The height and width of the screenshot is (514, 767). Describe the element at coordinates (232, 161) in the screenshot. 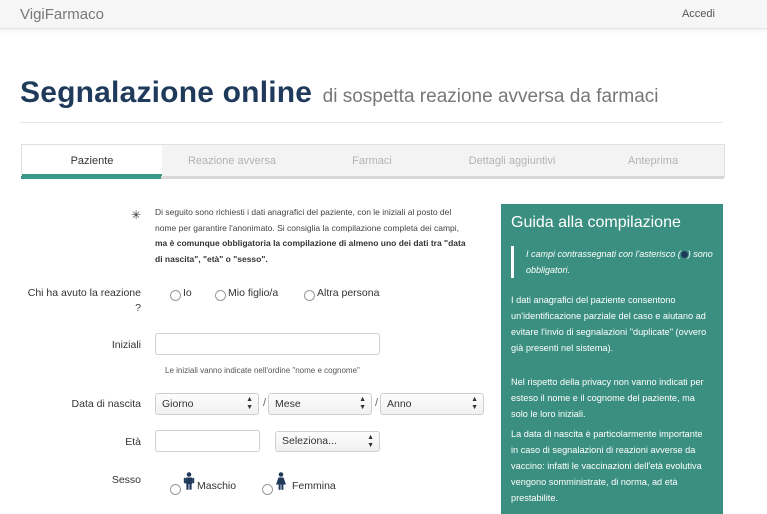

I see `tab-reazione-avversa: Reazione avversa` at that location.